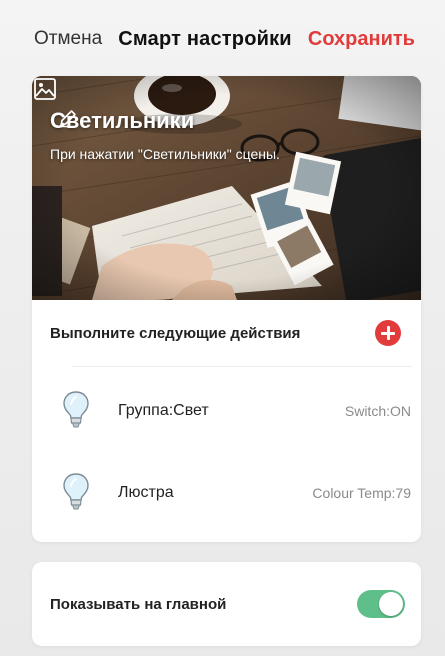 This screenshot has height=656, width=445. I want to click on save-button: Сохранить, so click(361, 39).